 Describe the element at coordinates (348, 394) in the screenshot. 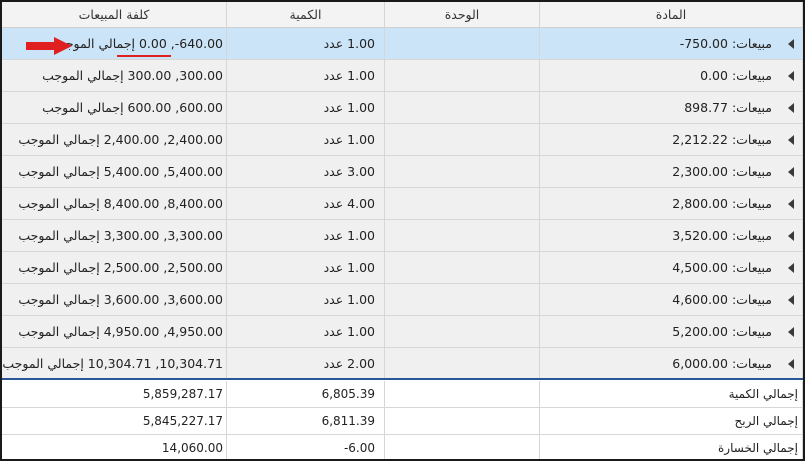

I see `summary-quantity: 6,805.39` at that location.